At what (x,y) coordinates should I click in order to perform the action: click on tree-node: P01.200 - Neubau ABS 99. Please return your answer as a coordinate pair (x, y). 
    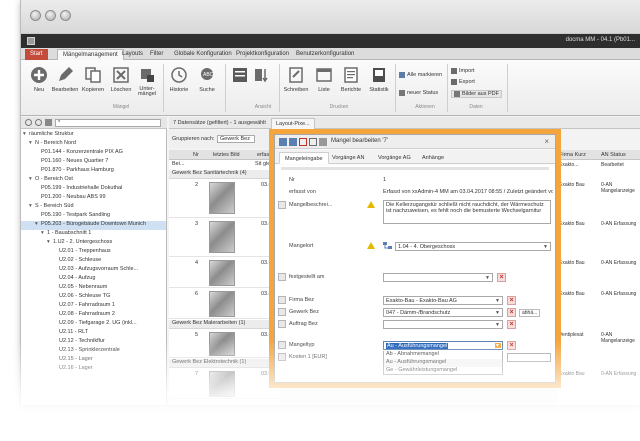
    Looking at the image, I should click on (63, 198).